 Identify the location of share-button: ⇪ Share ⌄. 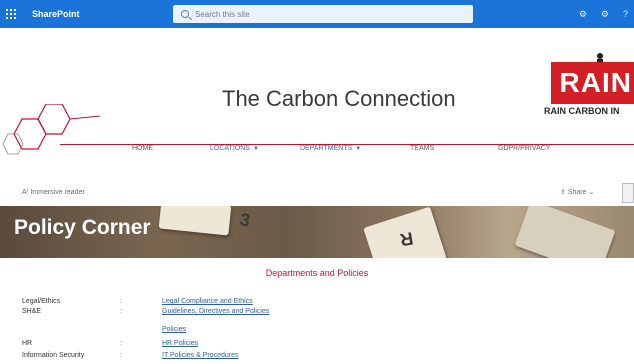
(577, 192).